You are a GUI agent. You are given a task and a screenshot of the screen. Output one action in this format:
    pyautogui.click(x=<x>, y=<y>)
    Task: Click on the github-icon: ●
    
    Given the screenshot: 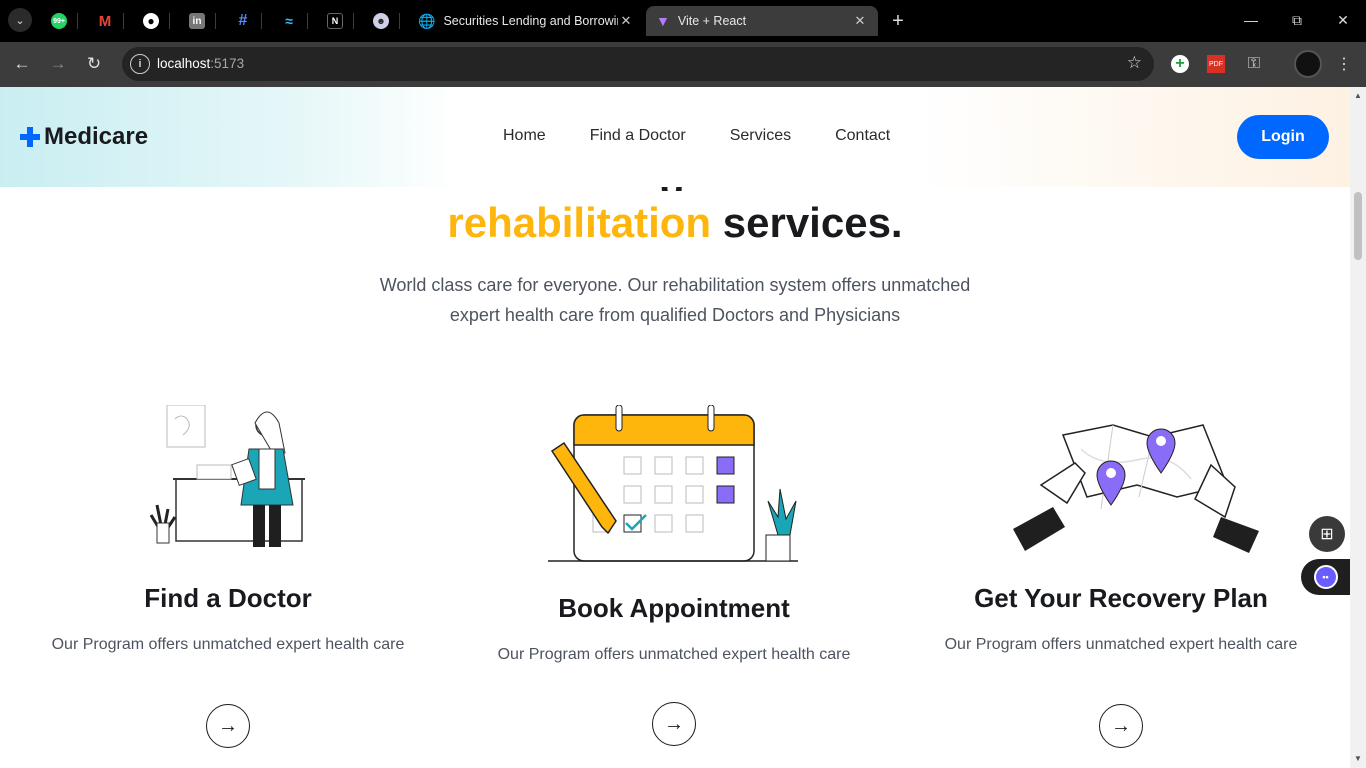 What is the action you would take?
    pyautogui.click(x=151, y=21)
    